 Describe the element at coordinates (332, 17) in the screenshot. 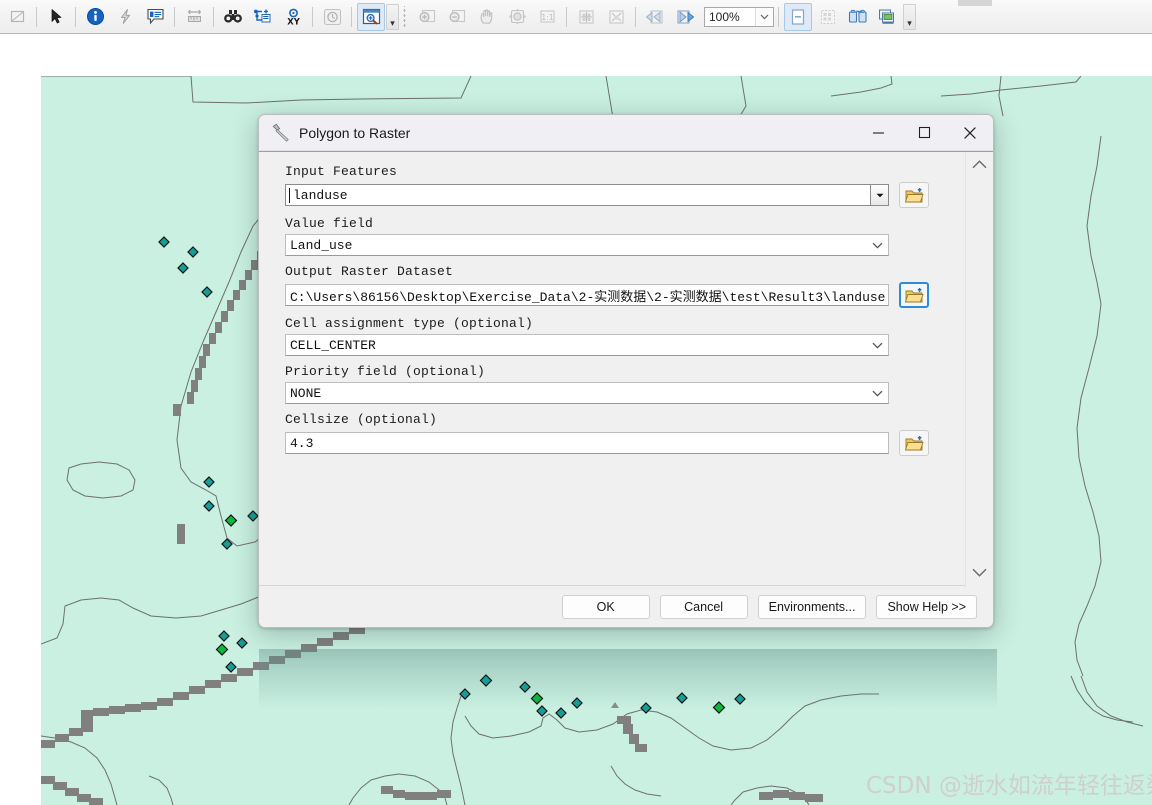

I see `time-slider-icon-button` at that location.